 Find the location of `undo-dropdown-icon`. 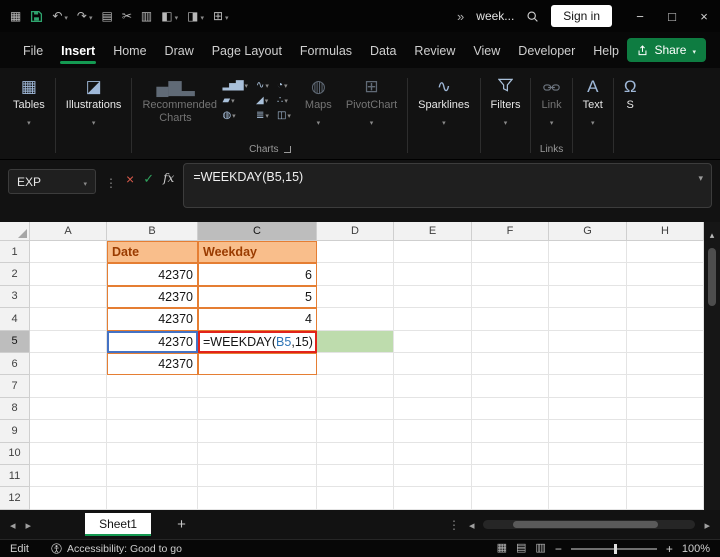

undo-dropdown-icon is located at coordinates (66, 16).